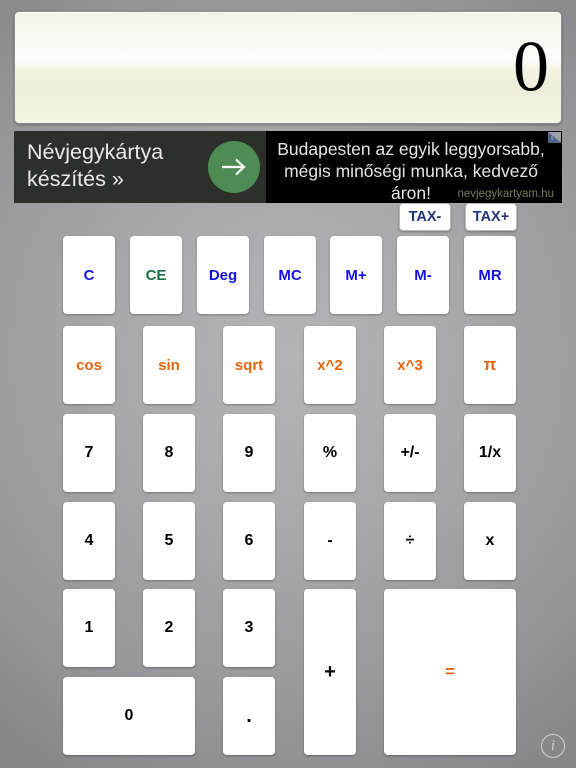  Describe the element at coordinates (330, 541) in the screenshot. I see `key-subtract: -` at that location.